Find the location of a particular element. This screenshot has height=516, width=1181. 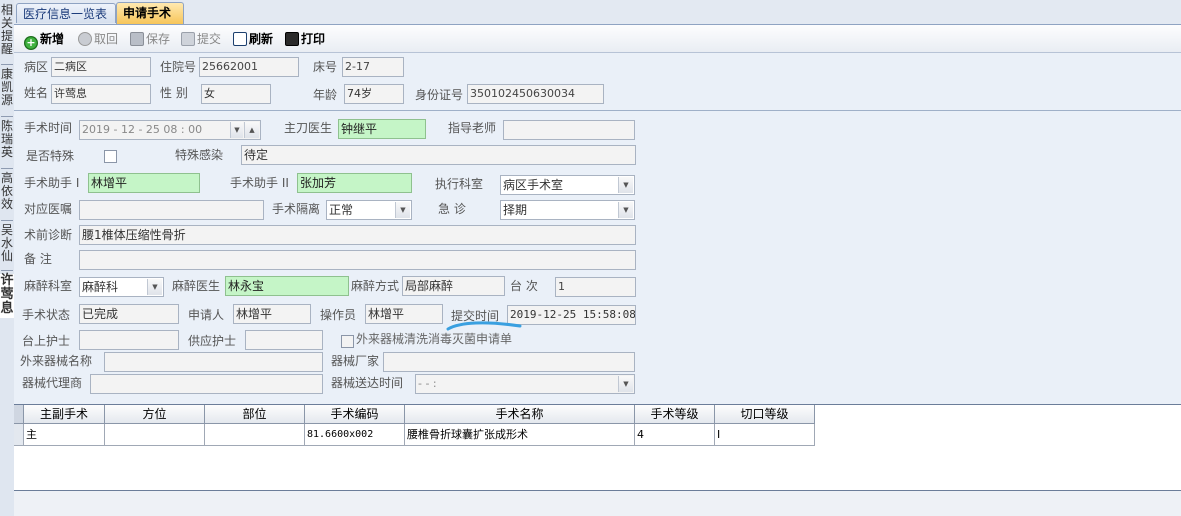

tab-surgery-request: 申请手术 is located at coordinates (150, 13).